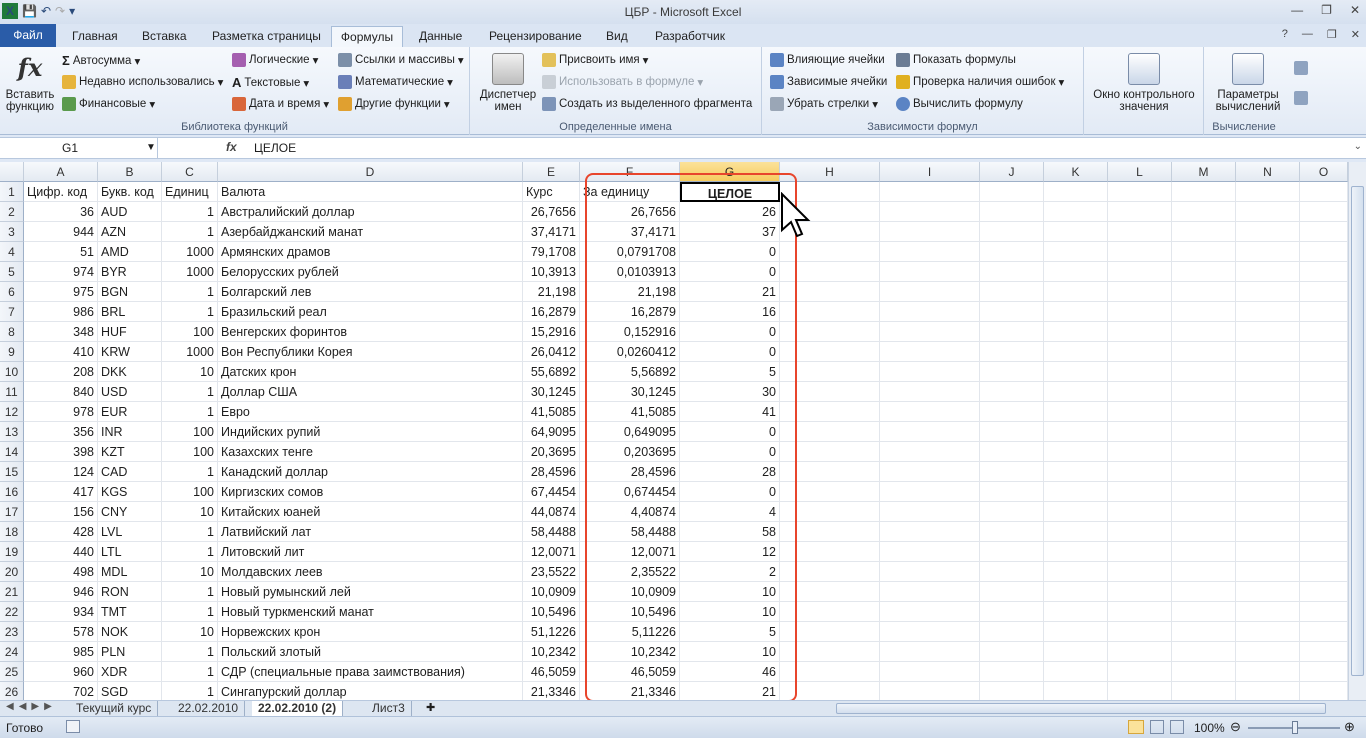  I want to click on column-header: C, so click(190, 172).